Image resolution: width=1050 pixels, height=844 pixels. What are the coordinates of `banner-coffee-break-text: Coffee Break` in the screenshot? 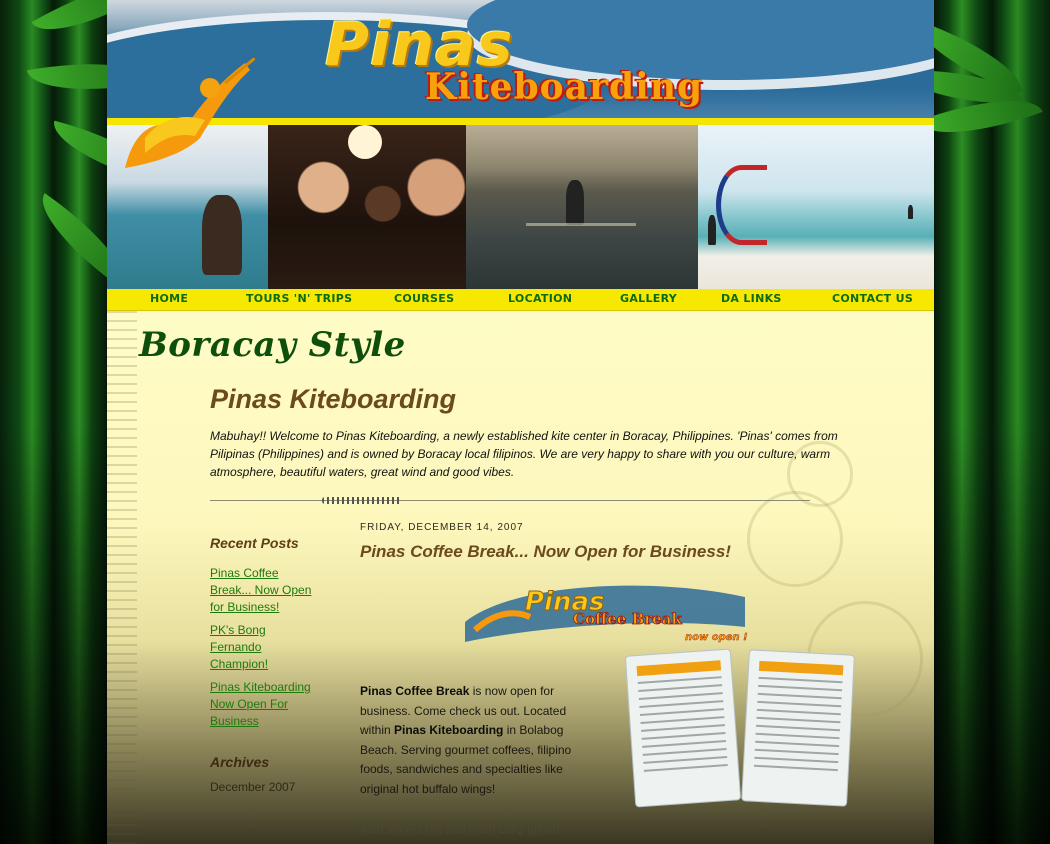 It's located at (627, 619).